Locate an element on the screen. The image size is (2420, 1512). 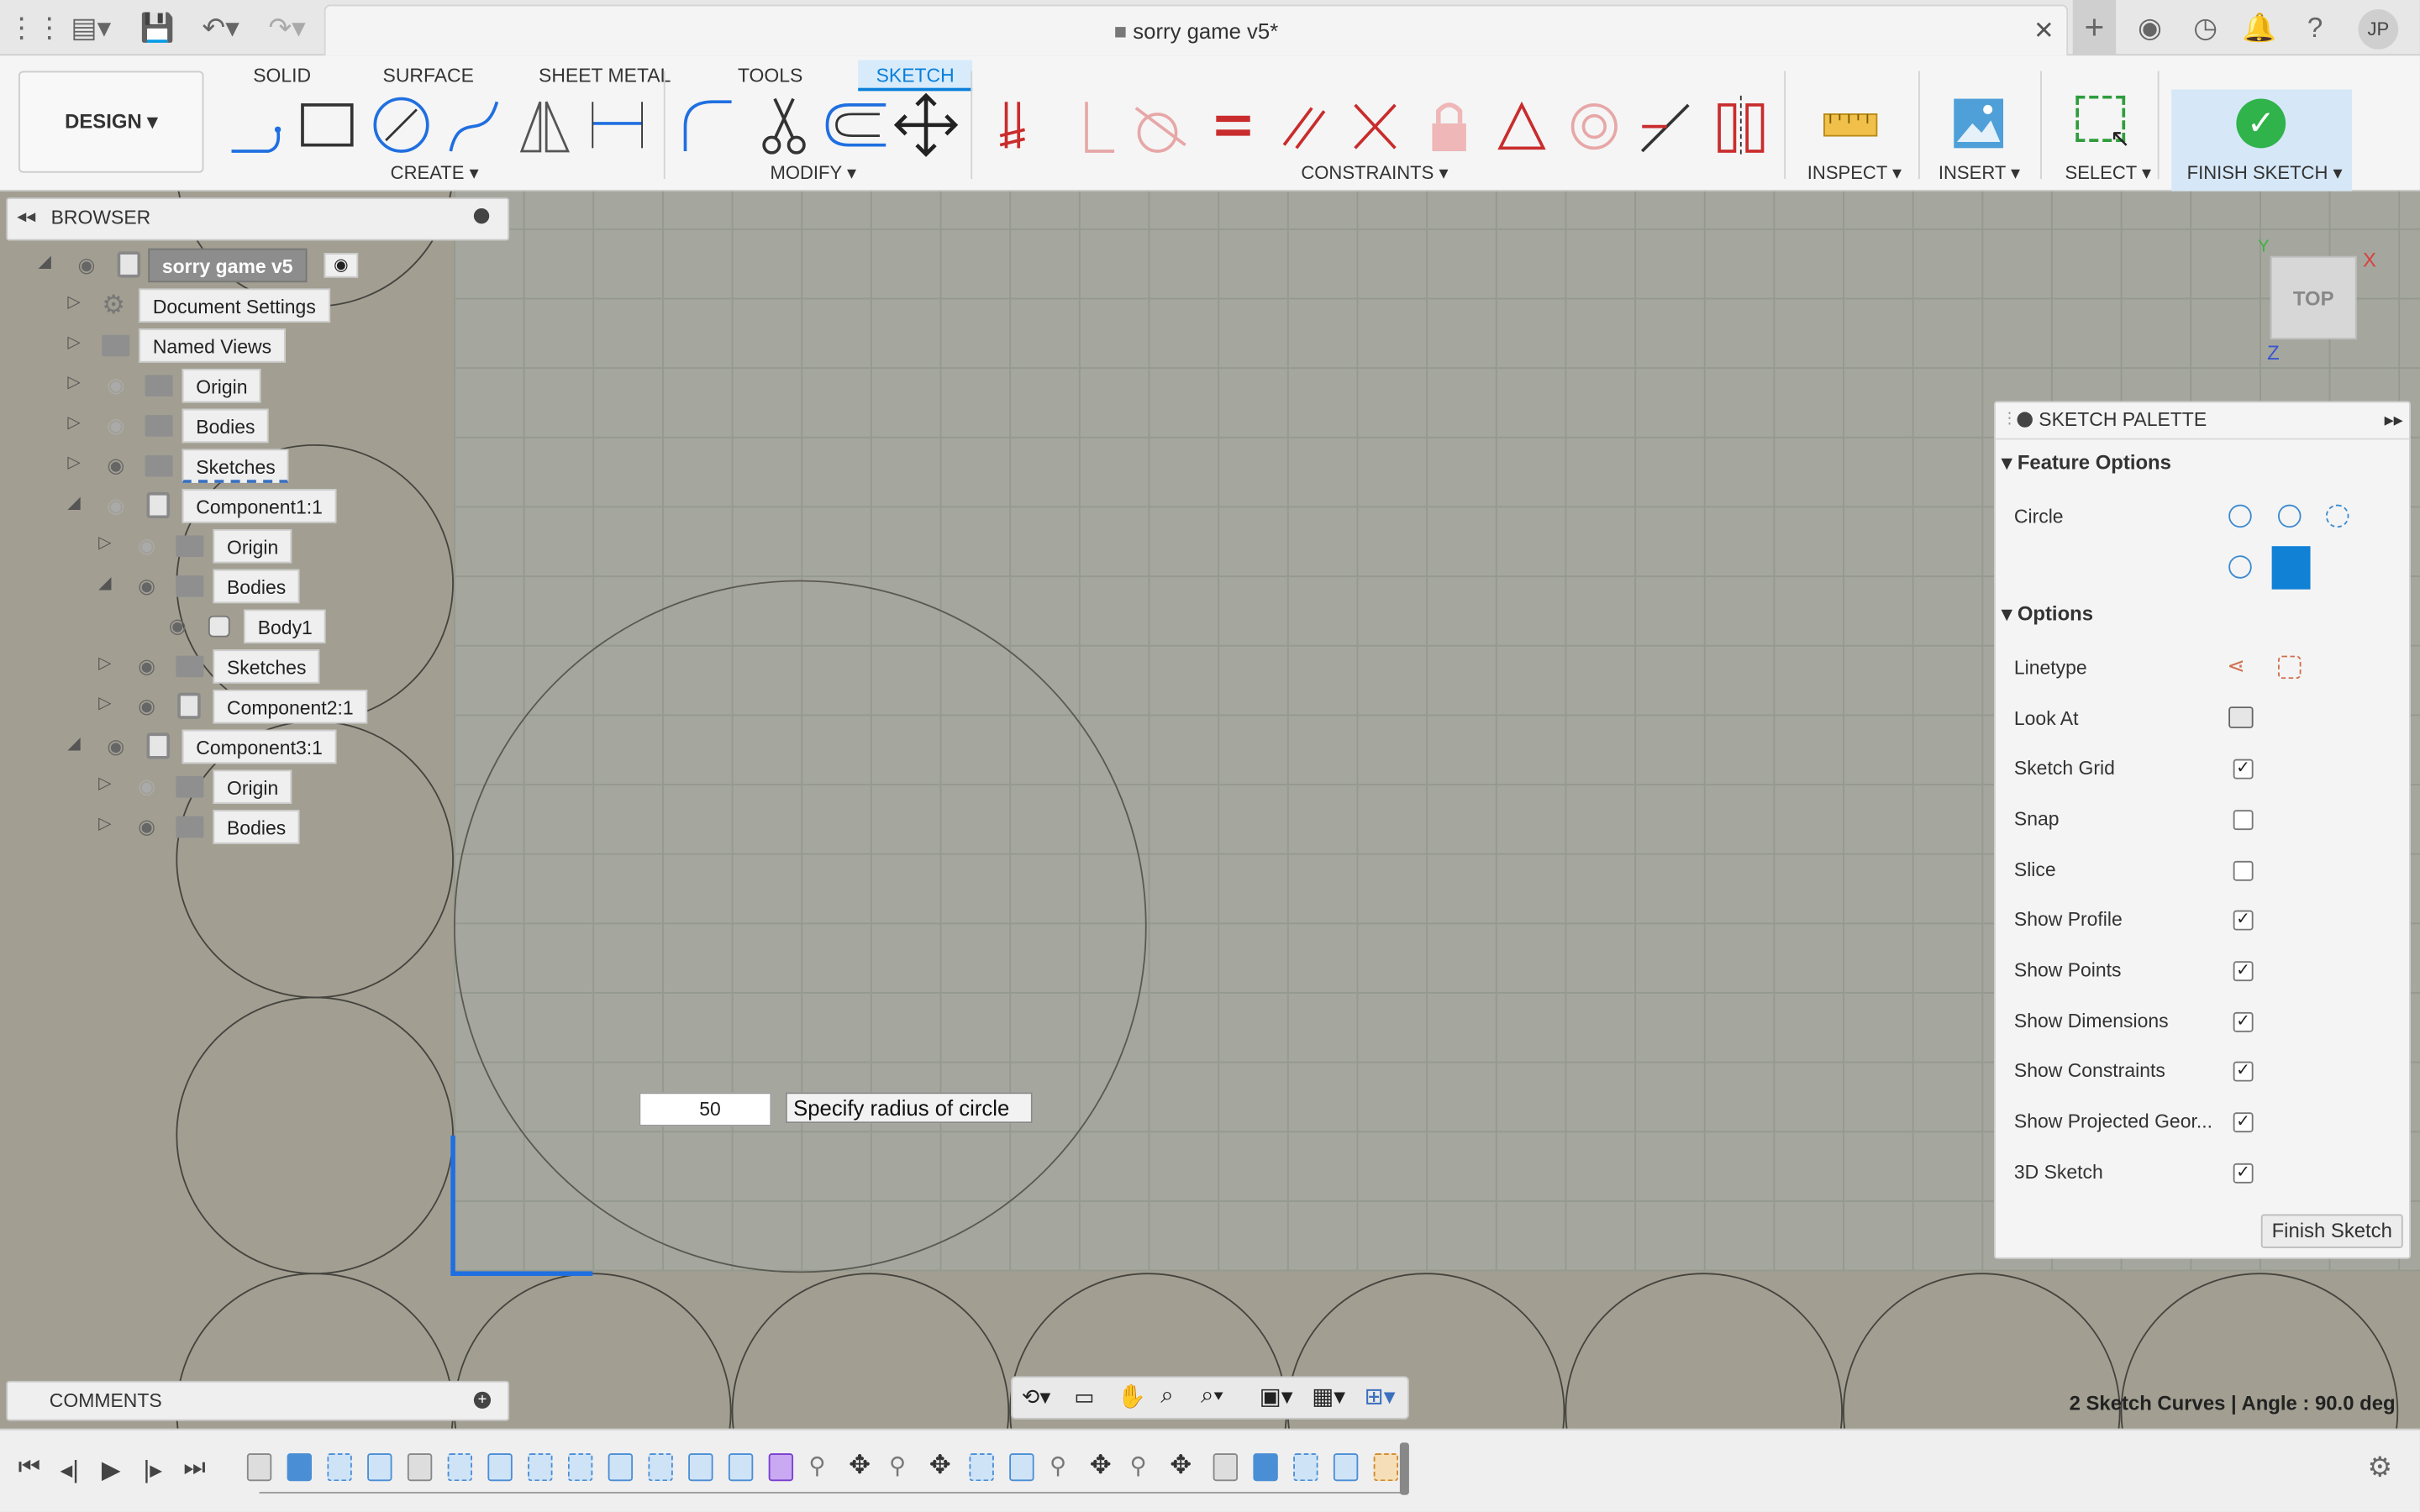
mirror-tool-icon is located at coordinates (545, 127).